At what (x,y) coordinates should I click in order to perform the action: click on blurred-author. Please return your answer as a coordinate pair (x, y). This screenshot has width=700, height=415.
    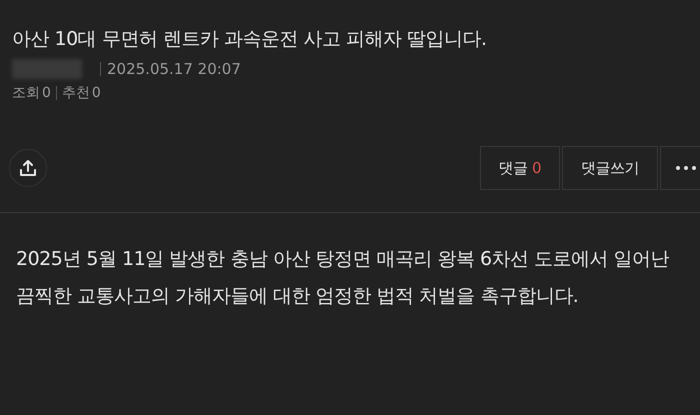
    Looking at the image, I should click on (47, 69).